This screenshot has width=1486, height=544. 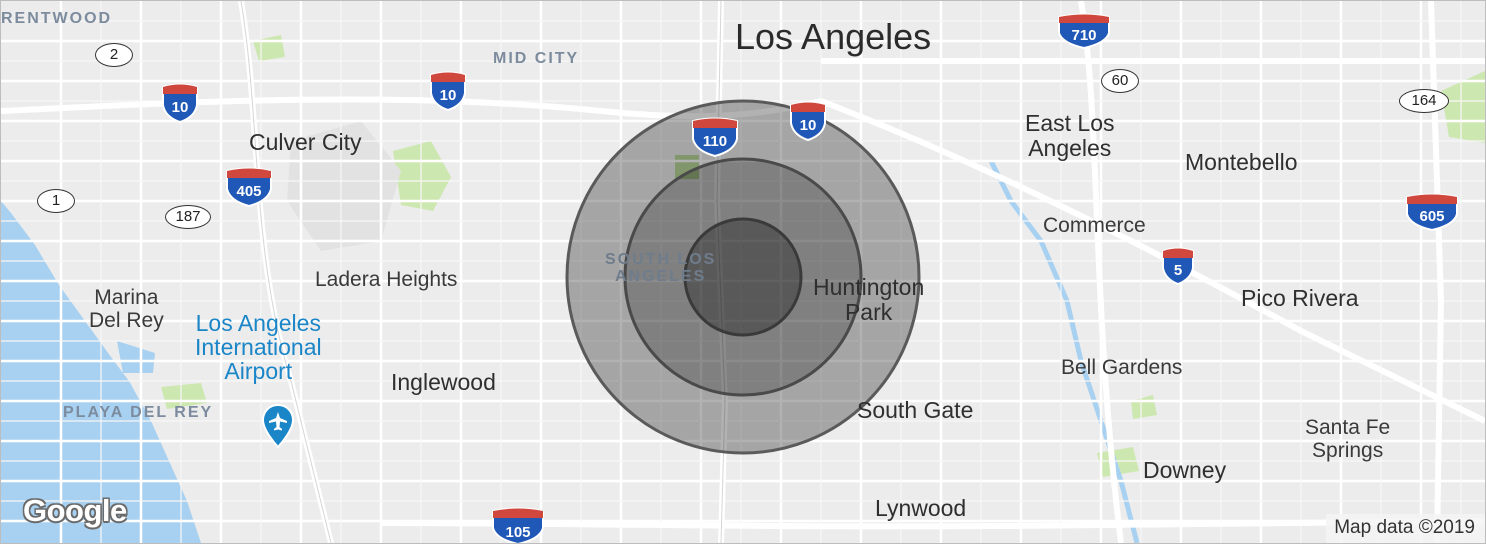 I want to click on interstate-710-shield: 710, so click(x=1084, y=31).